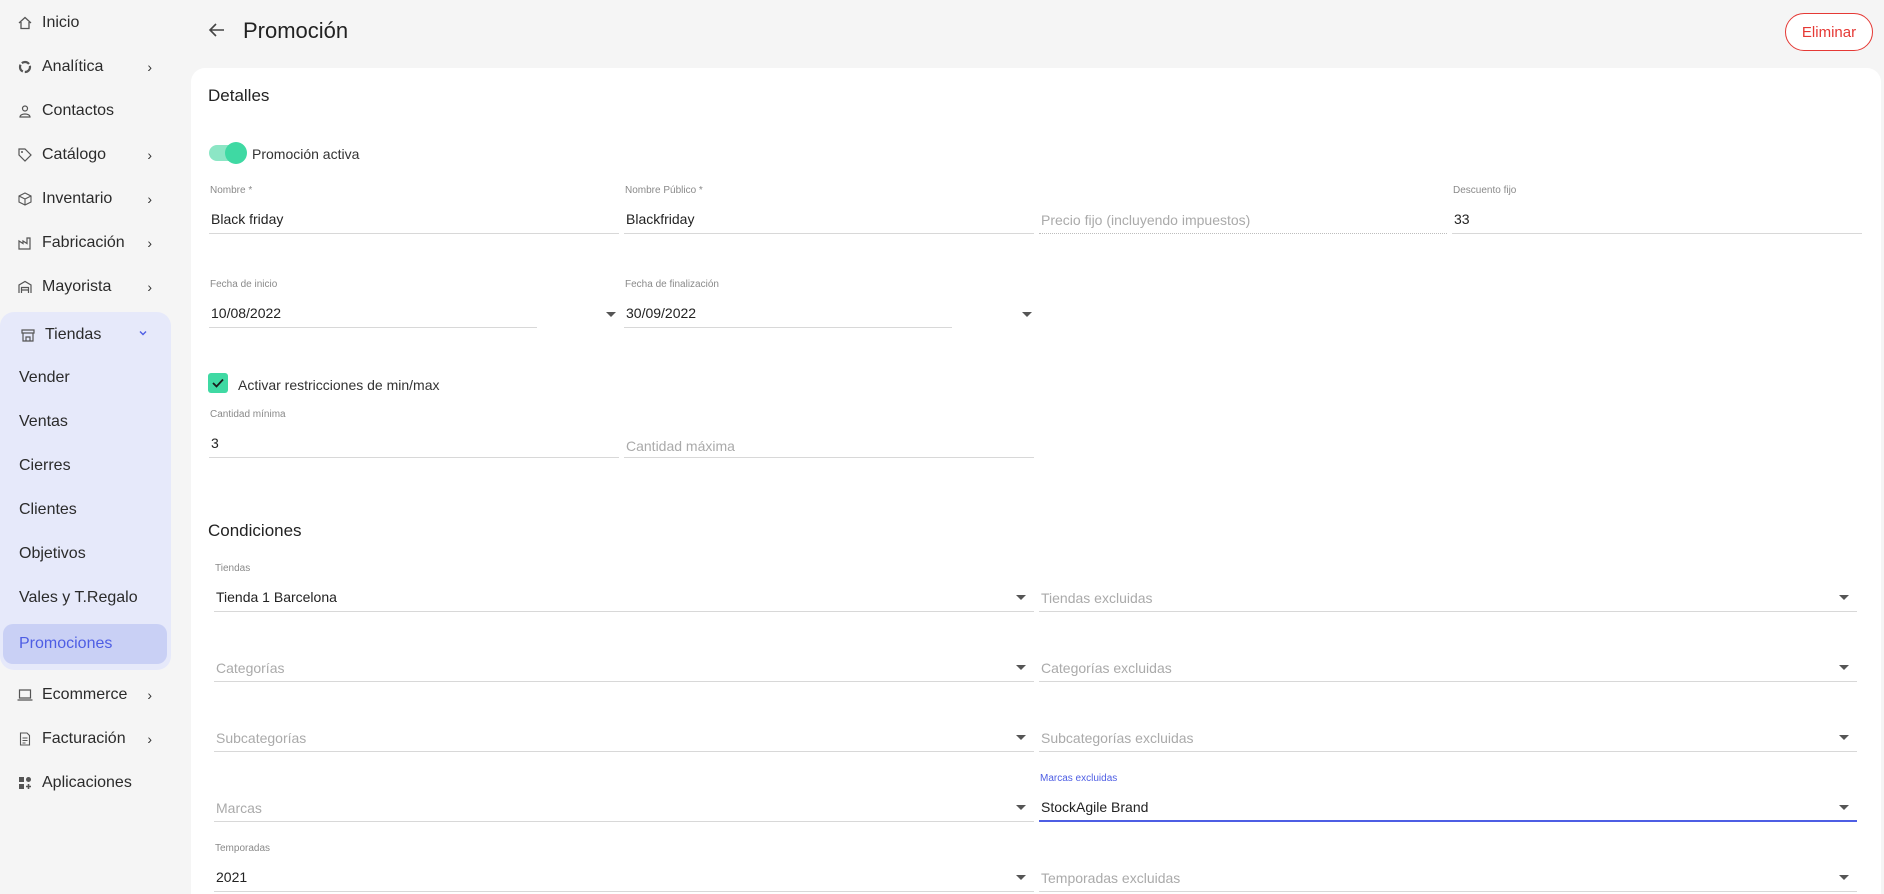  What do you see at coordinates (1448, 797) in the screenshot?
I see `marcas-excluidas-select: Marcas excluidas StockAgile Brand` at bounding box center [1448, 797].